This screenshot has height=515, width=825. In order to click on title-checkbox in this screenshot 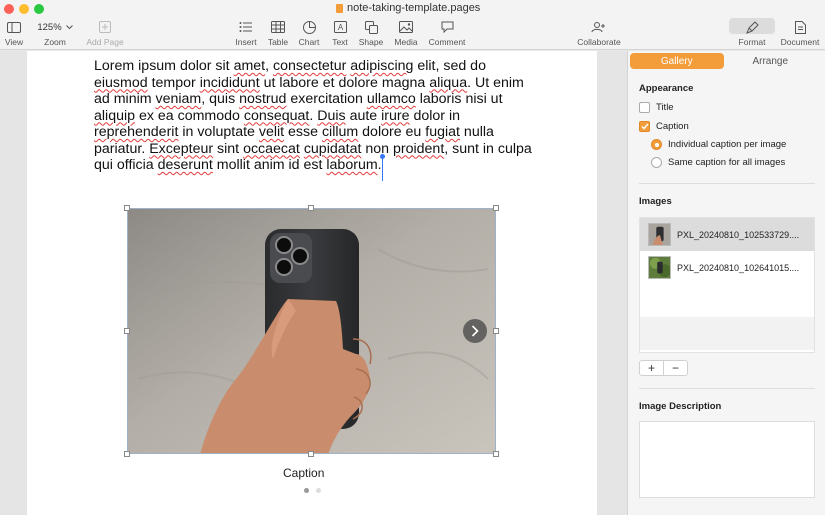, I will do `click(644, 107)`.